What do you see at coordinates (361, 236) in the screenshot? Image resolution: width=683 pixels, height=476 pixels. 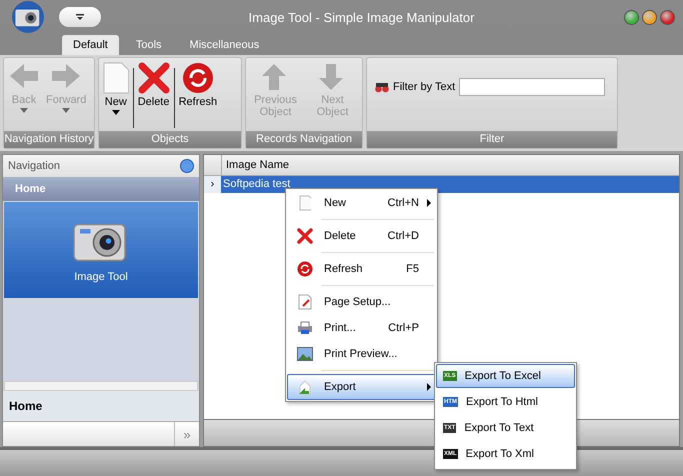 I see `menu-item: Delete Ctrl+D` at bounding box center [361, 236].